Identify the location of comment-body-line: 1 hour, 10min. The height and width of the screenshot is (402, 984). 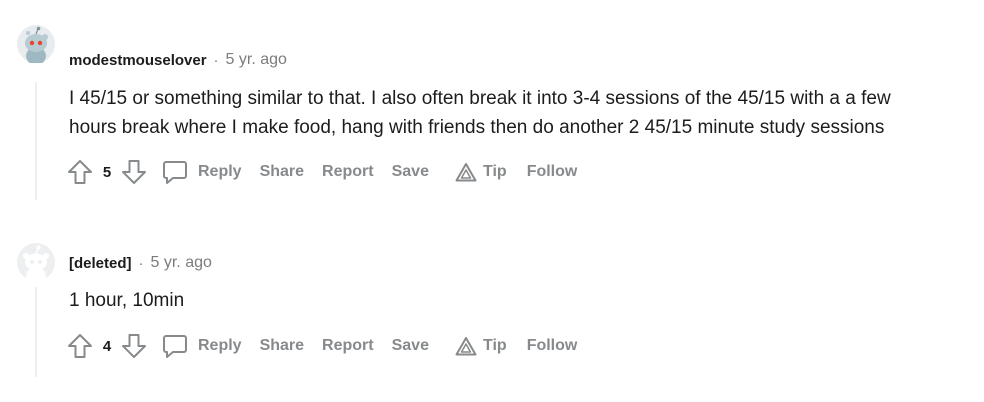
(127, 300).